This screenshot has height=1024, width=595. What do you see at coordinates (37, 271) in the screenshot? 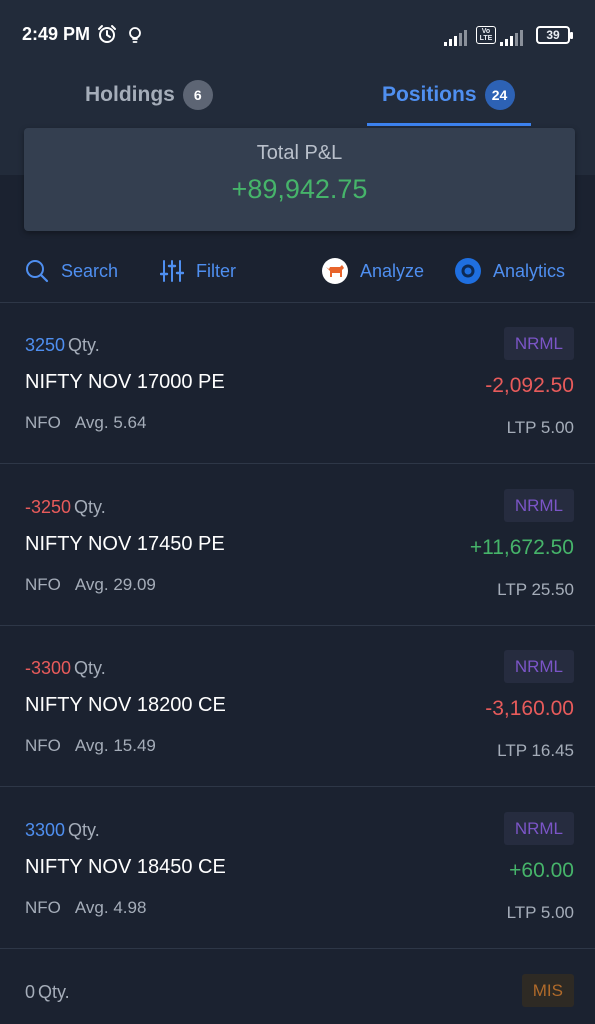
I see `search-icon` at bounding box center [37, 271].